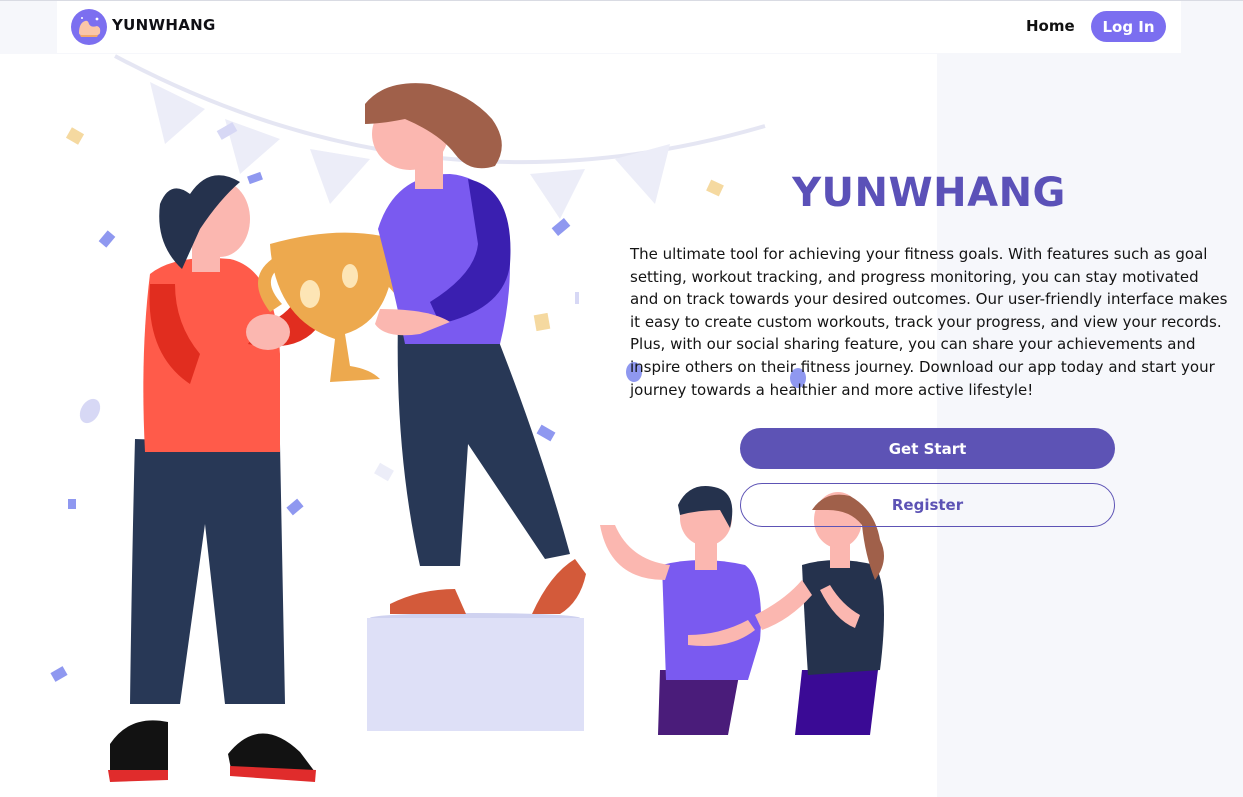 This screenshot has width=1243, height=797. What do you see at coordinates (619, 27) in the screenshot?
I see `top-navbar: YUNWHANG Home Log In` at bounding box center [619, 27].